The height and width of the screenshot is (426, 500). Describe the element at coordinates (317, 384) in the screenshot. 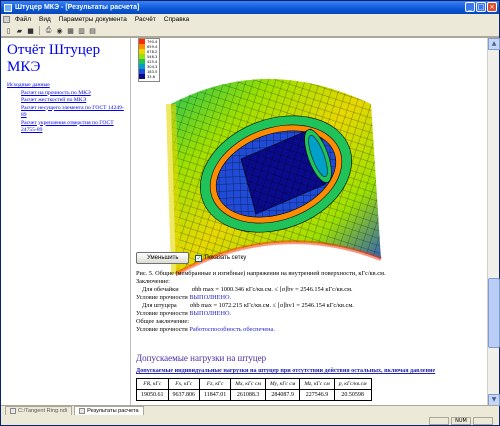

I see `table-header-cell: Mz, кГс см` at that location.